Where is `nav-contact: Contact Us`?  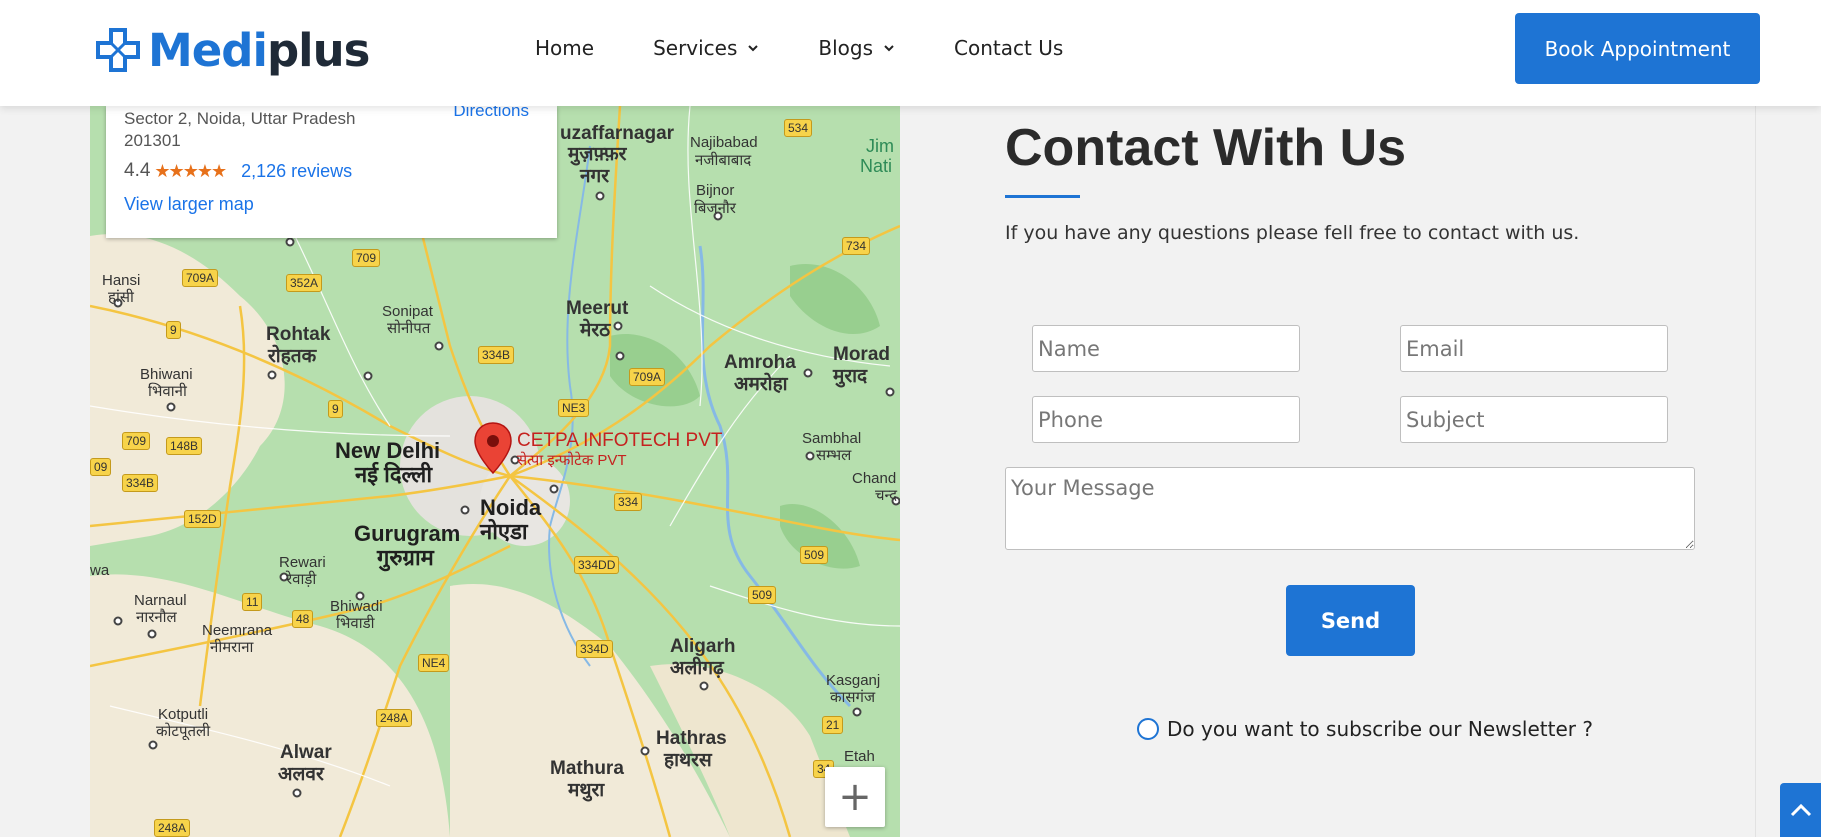
nav-contact: Contact Us is located at coordinates (1008, 48).